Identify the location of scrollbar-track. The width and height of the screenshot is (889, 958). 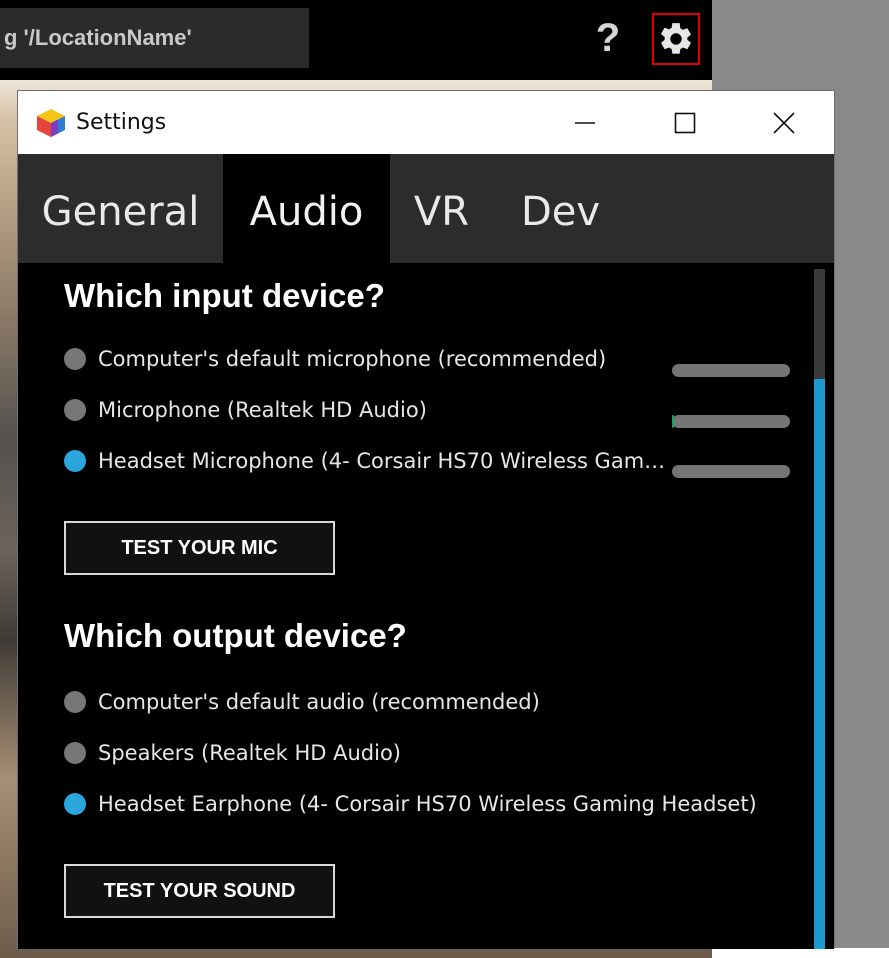
(819, 609).